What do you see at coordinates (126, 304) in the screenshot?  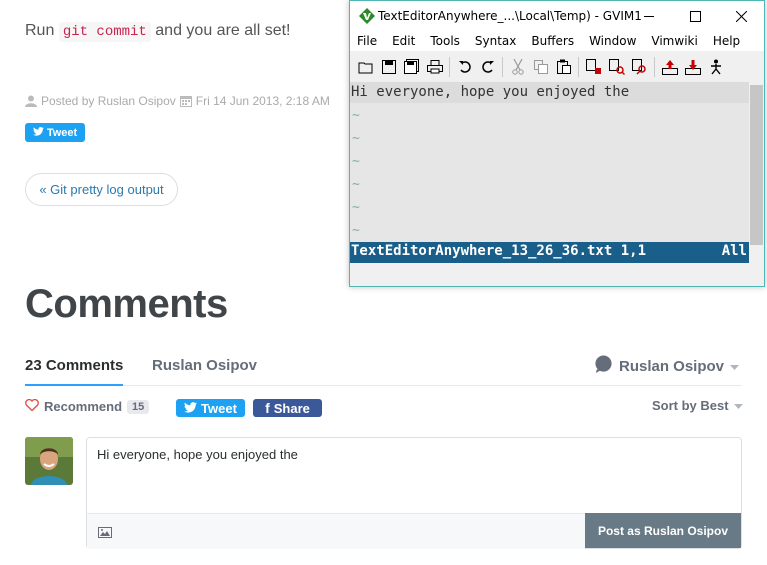 I see `comments-heading: Comments` at bounding box center [126, 304].